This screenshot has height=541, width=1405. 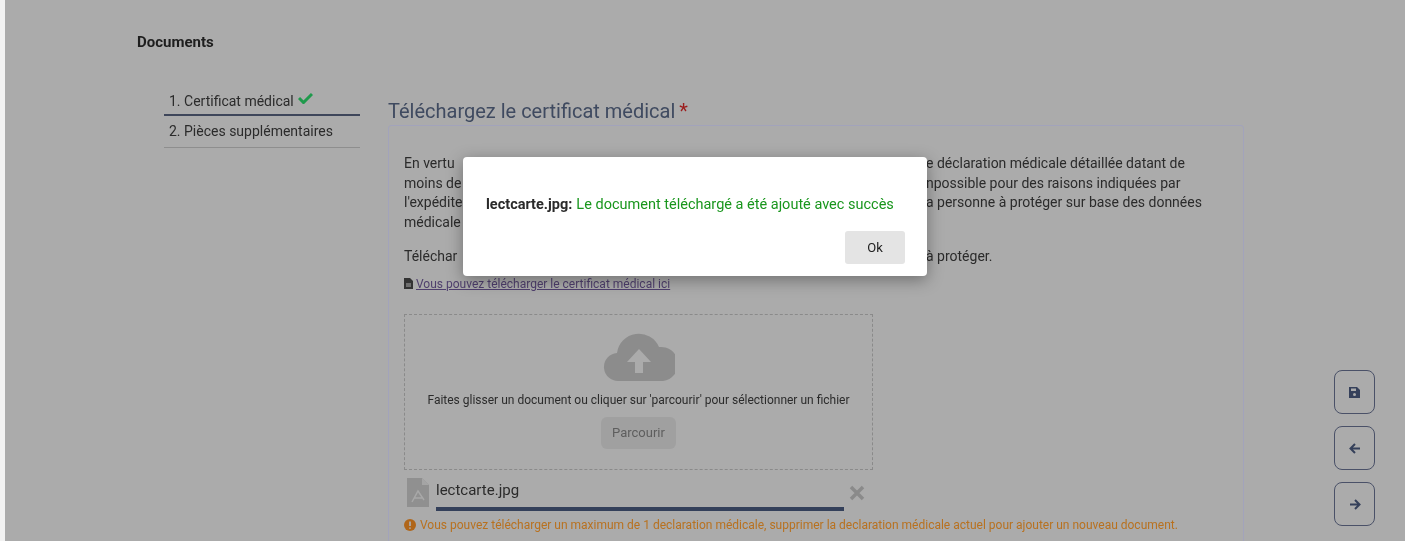 What do you see at coordinates (429, 163) in the screenshot?
I see `paragraph-text: En vertu` at bounding box center [429, 163].